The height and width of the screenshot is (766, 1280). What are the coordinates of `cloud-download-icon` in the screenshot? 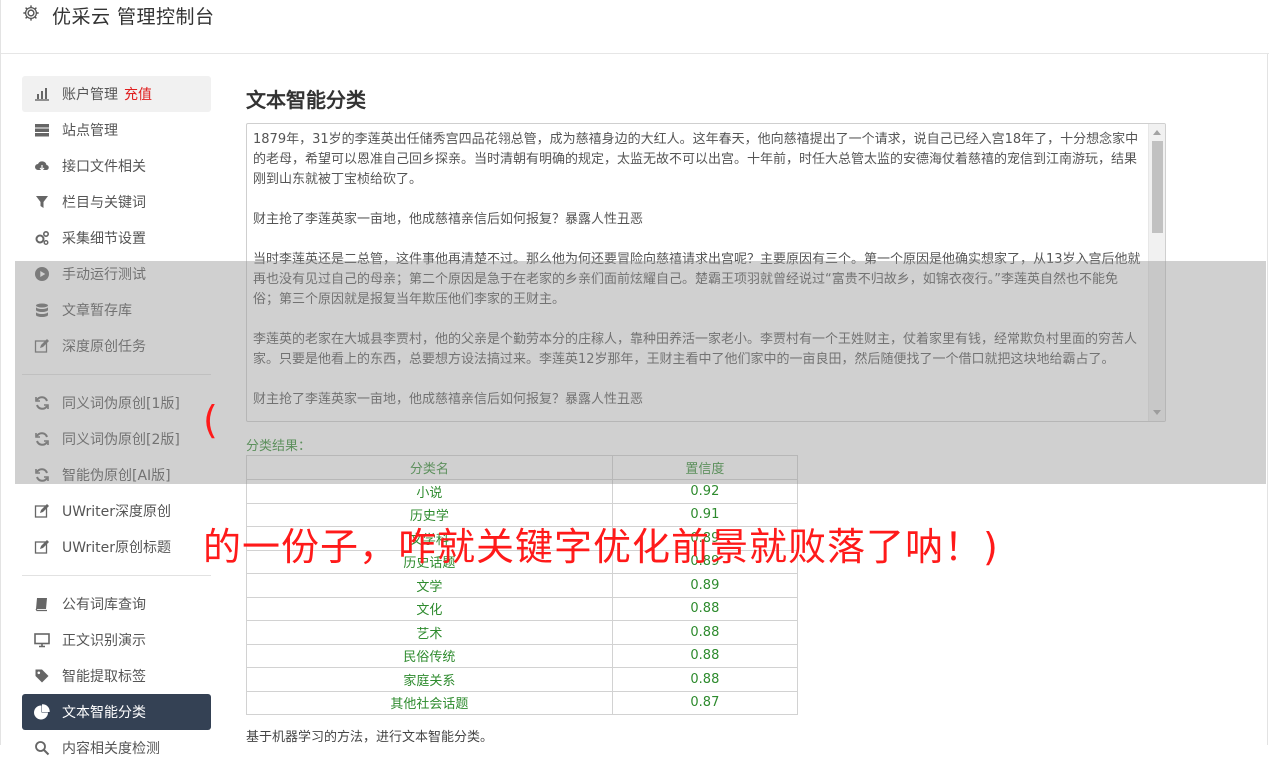 It's located at (42, 166).